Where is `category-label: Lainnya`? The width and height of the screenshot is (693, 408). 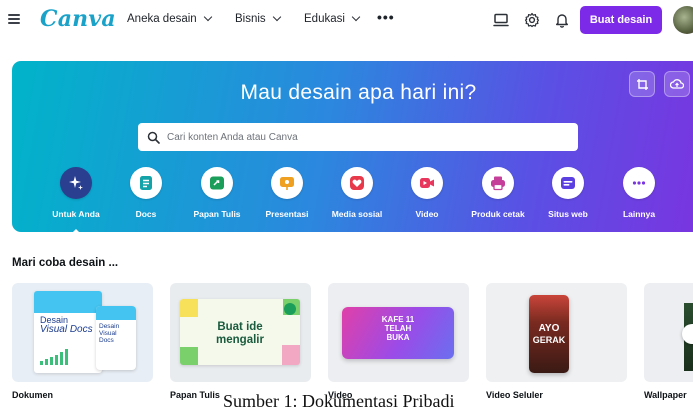 category-label: Lainnya is located at coordinates (639, 214).